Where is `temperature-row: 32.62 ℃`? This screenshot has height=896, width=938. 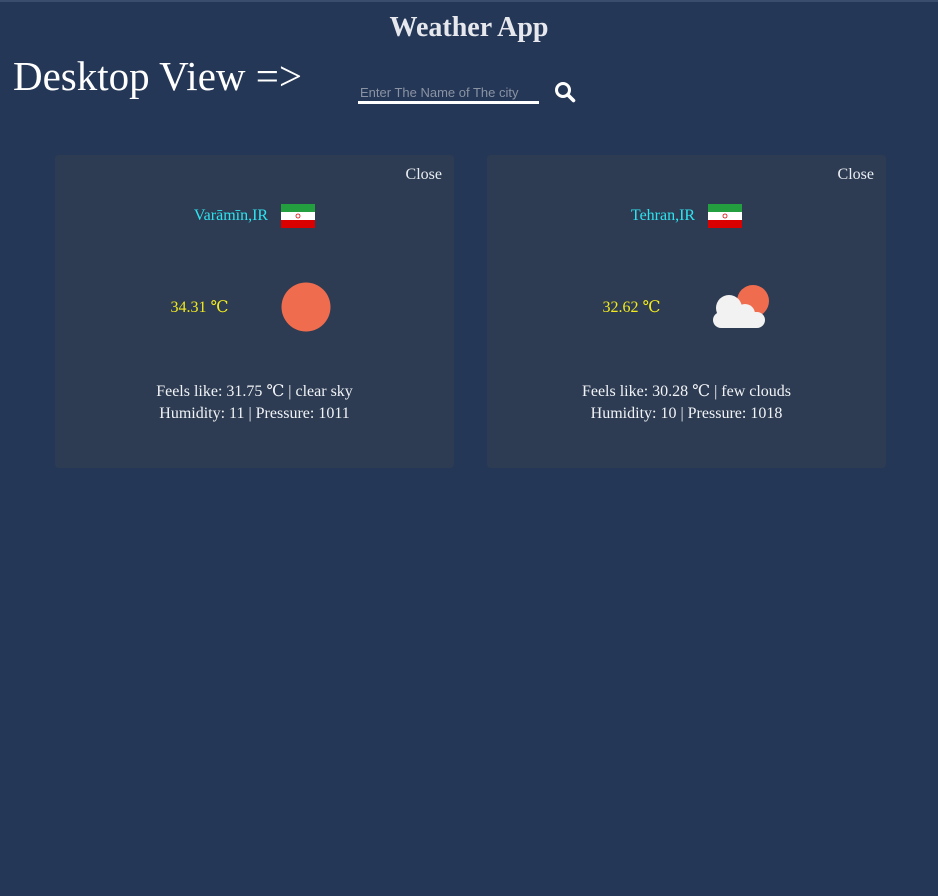 temperature-row: 32.62 ℃ is located at coordinates (686, 307).